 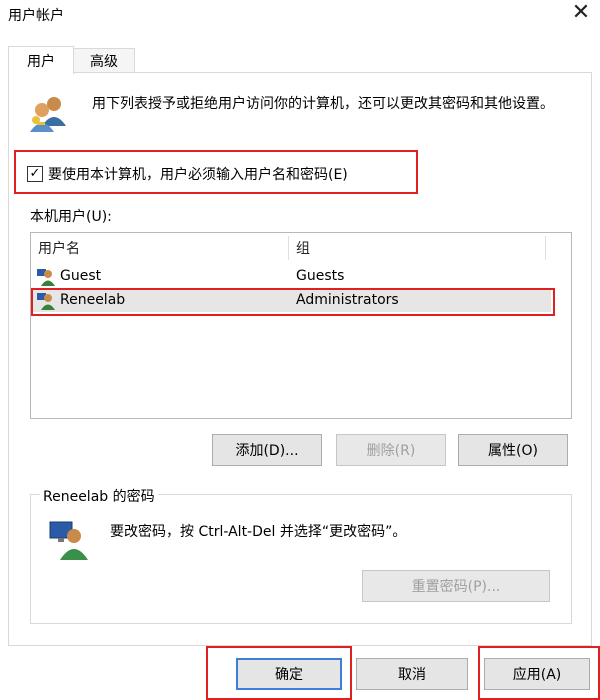 I want to click on cancel-button: 取消, so click(x=412, y=674).